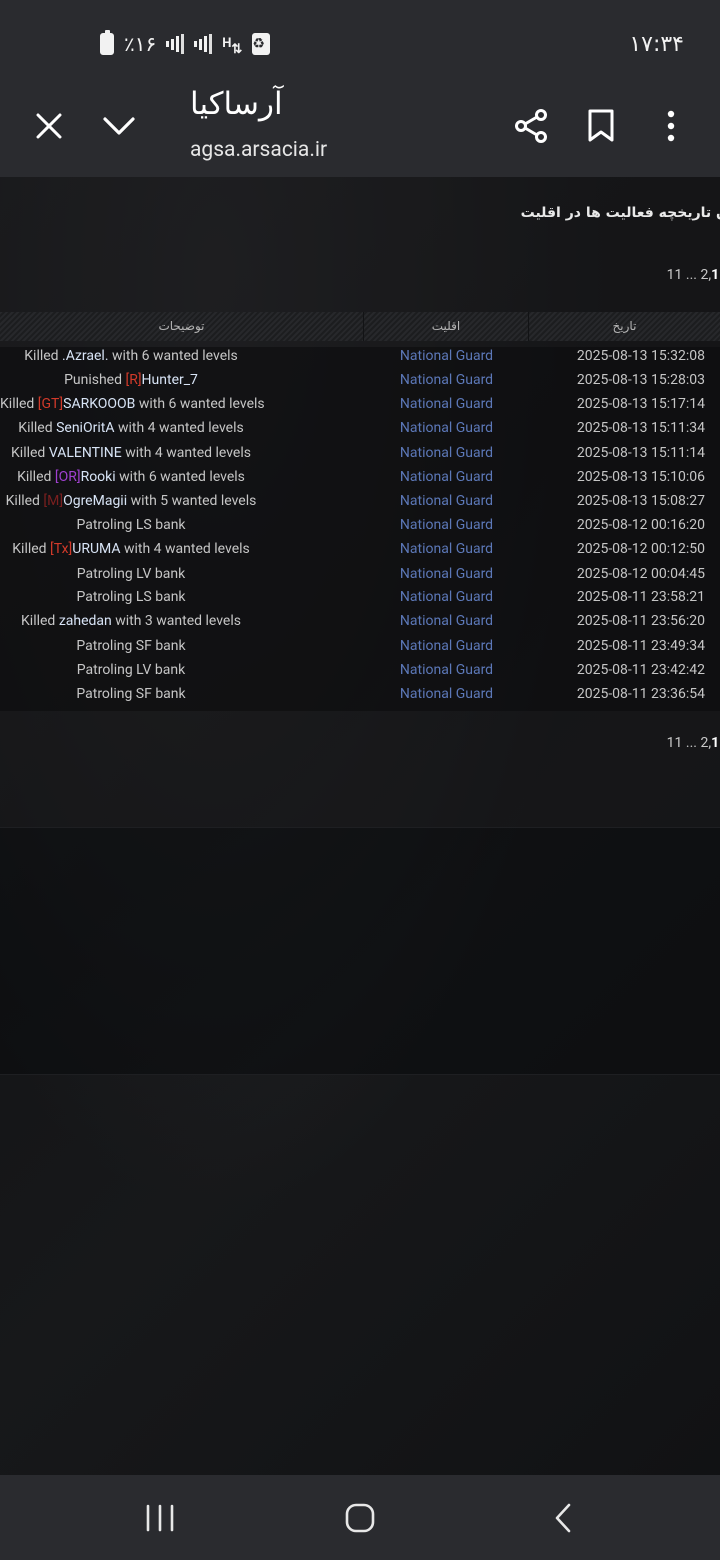  What do you see at coordinates (640, 597) in the screenshot?
I see `row-date: 2025-08-11 23:58:21` at bounding box center [640, 597].